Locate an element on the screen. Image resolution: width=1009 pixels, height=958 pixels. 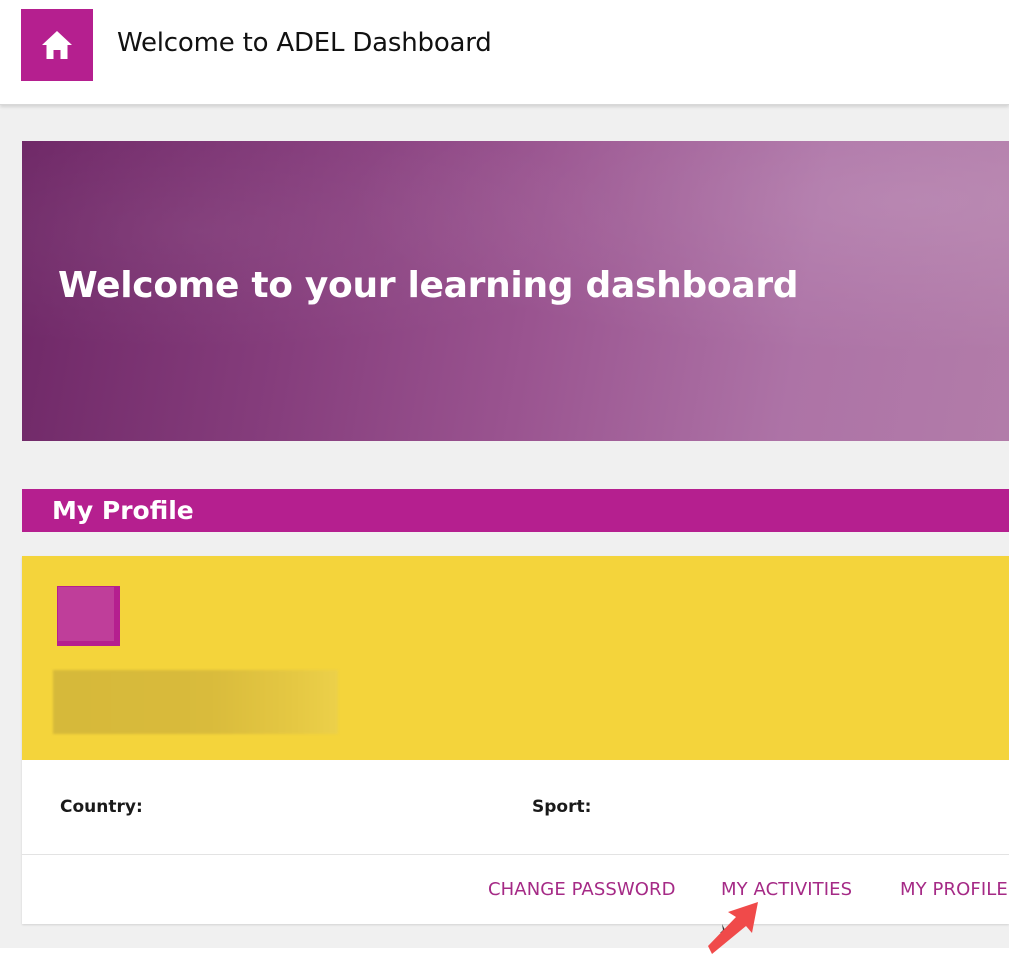
profile-section-title: My Profile is located at coordinates (123, 510).